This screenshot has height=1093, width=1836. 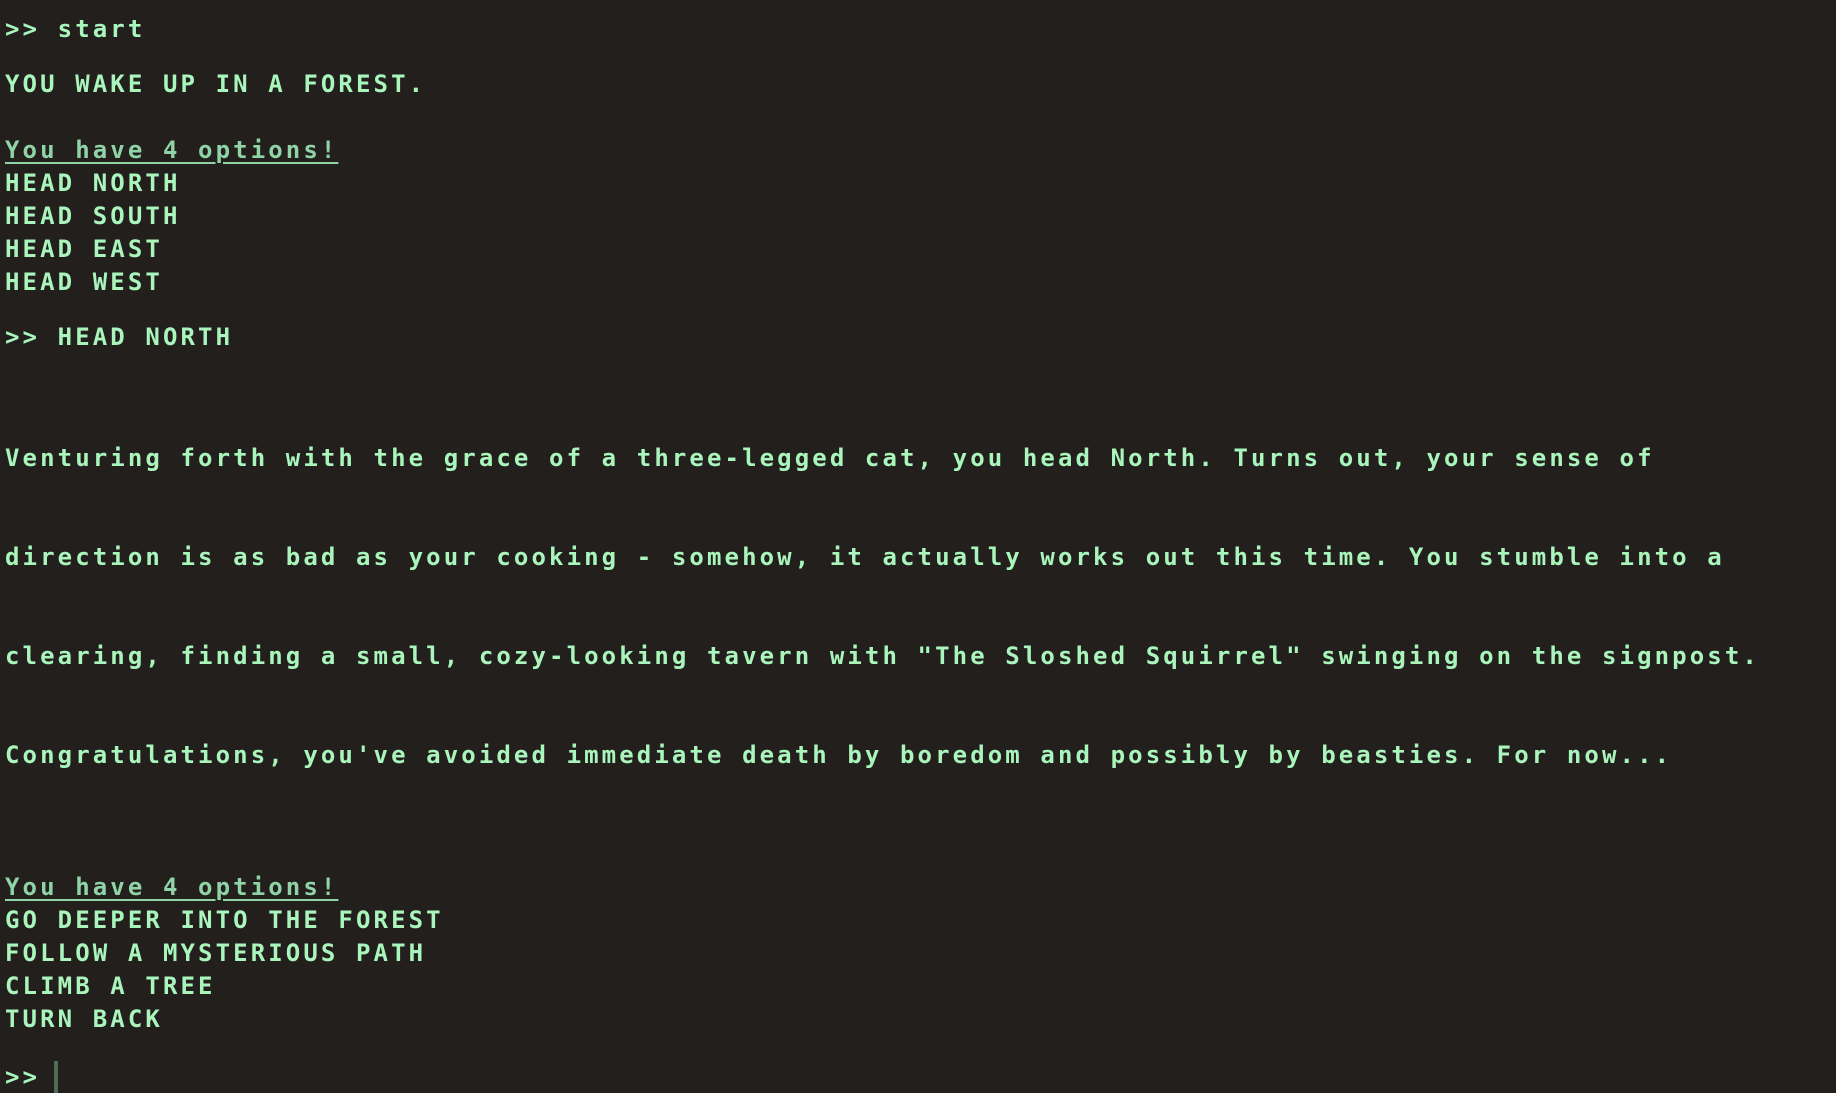 I want to click on options-header-1-label: You have 4 options!, so click(x=172, y=150).